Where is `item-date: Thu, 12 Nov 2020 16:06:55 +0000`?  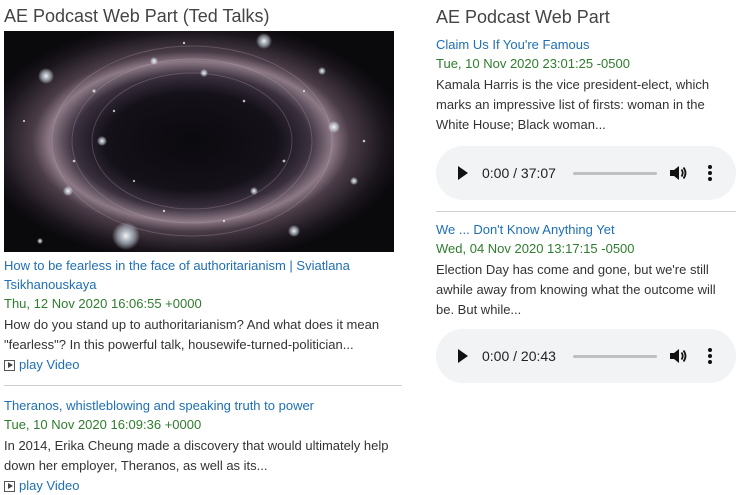 item-date: Thu, 12 Nov 2020 16:06:55 +0000 is located at coordinates (103, 303).